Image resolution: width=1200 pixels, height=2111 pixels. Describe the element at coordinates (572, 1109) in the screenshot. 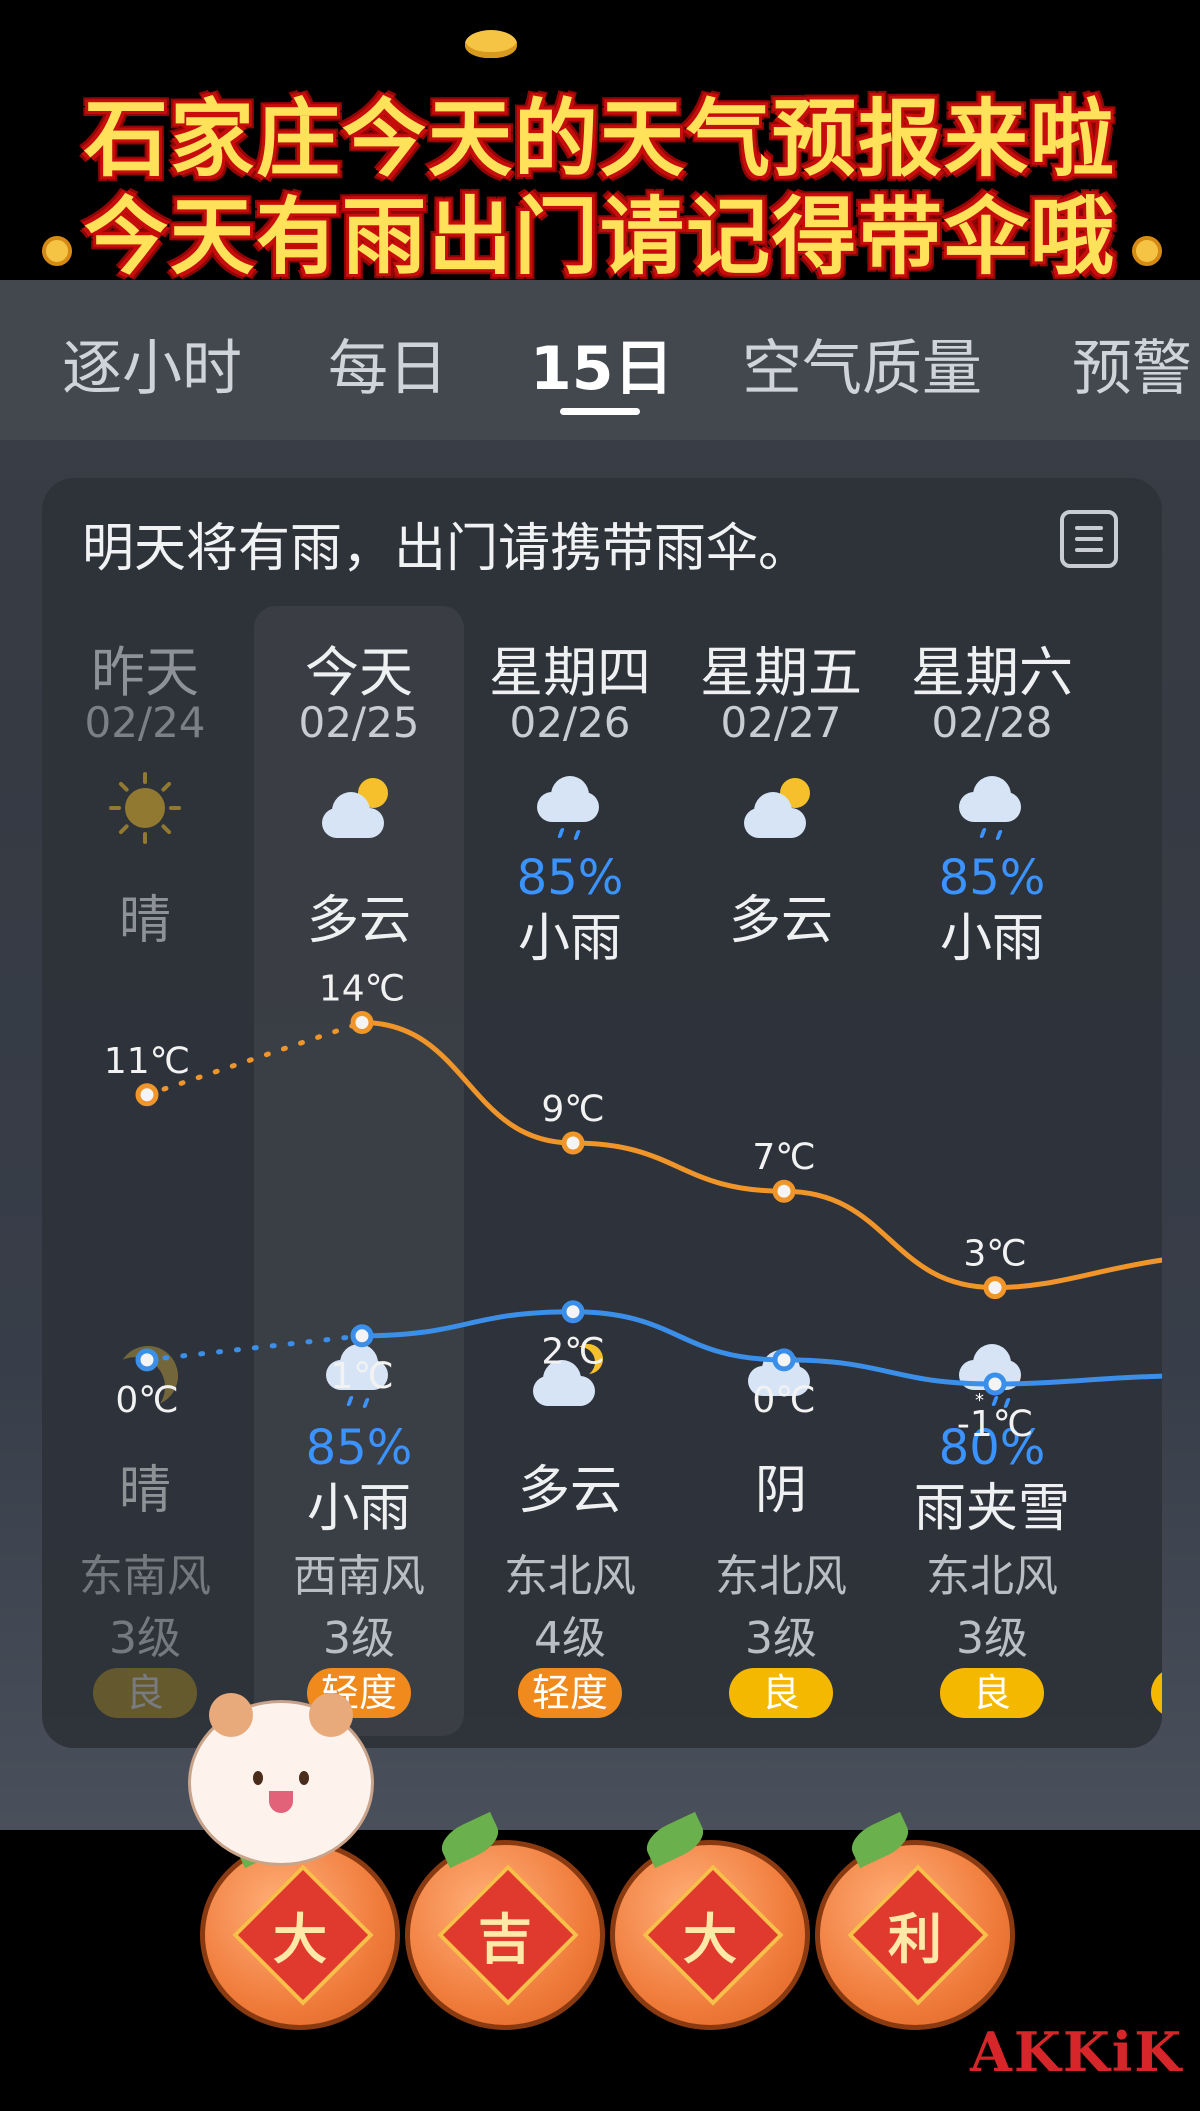

I see `high-temp-label: 9℃` at that location.